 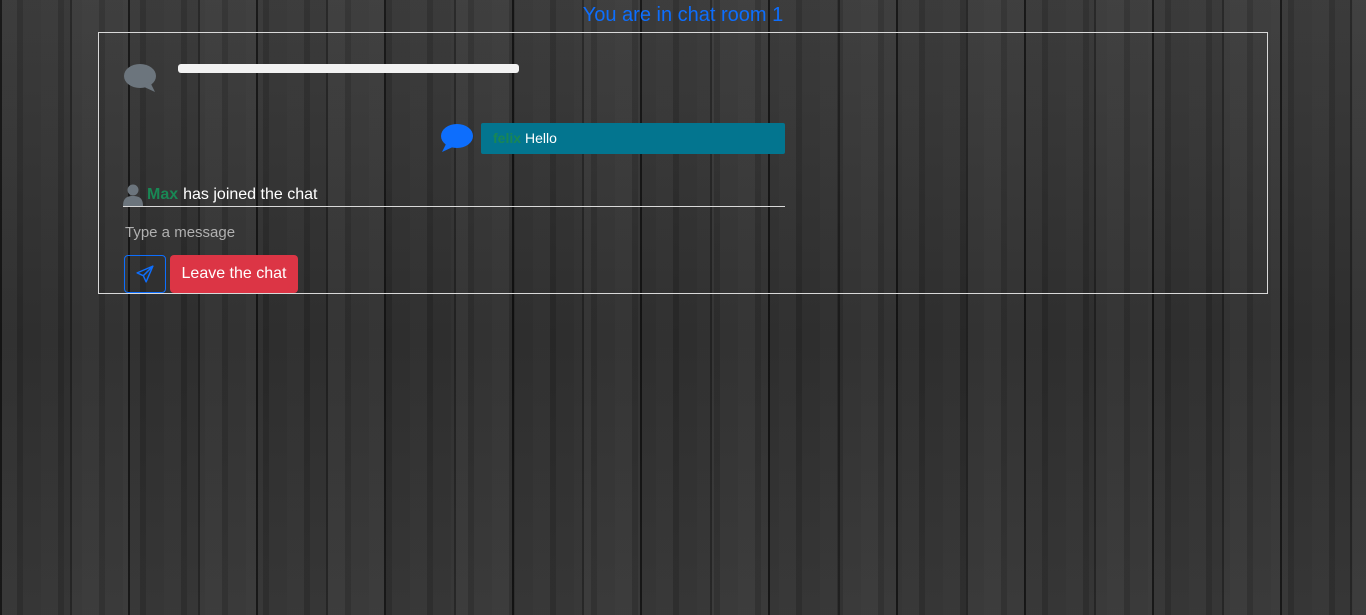 I want to click on leave-chat-button: Leave the chat, so click(x=234, y=274).